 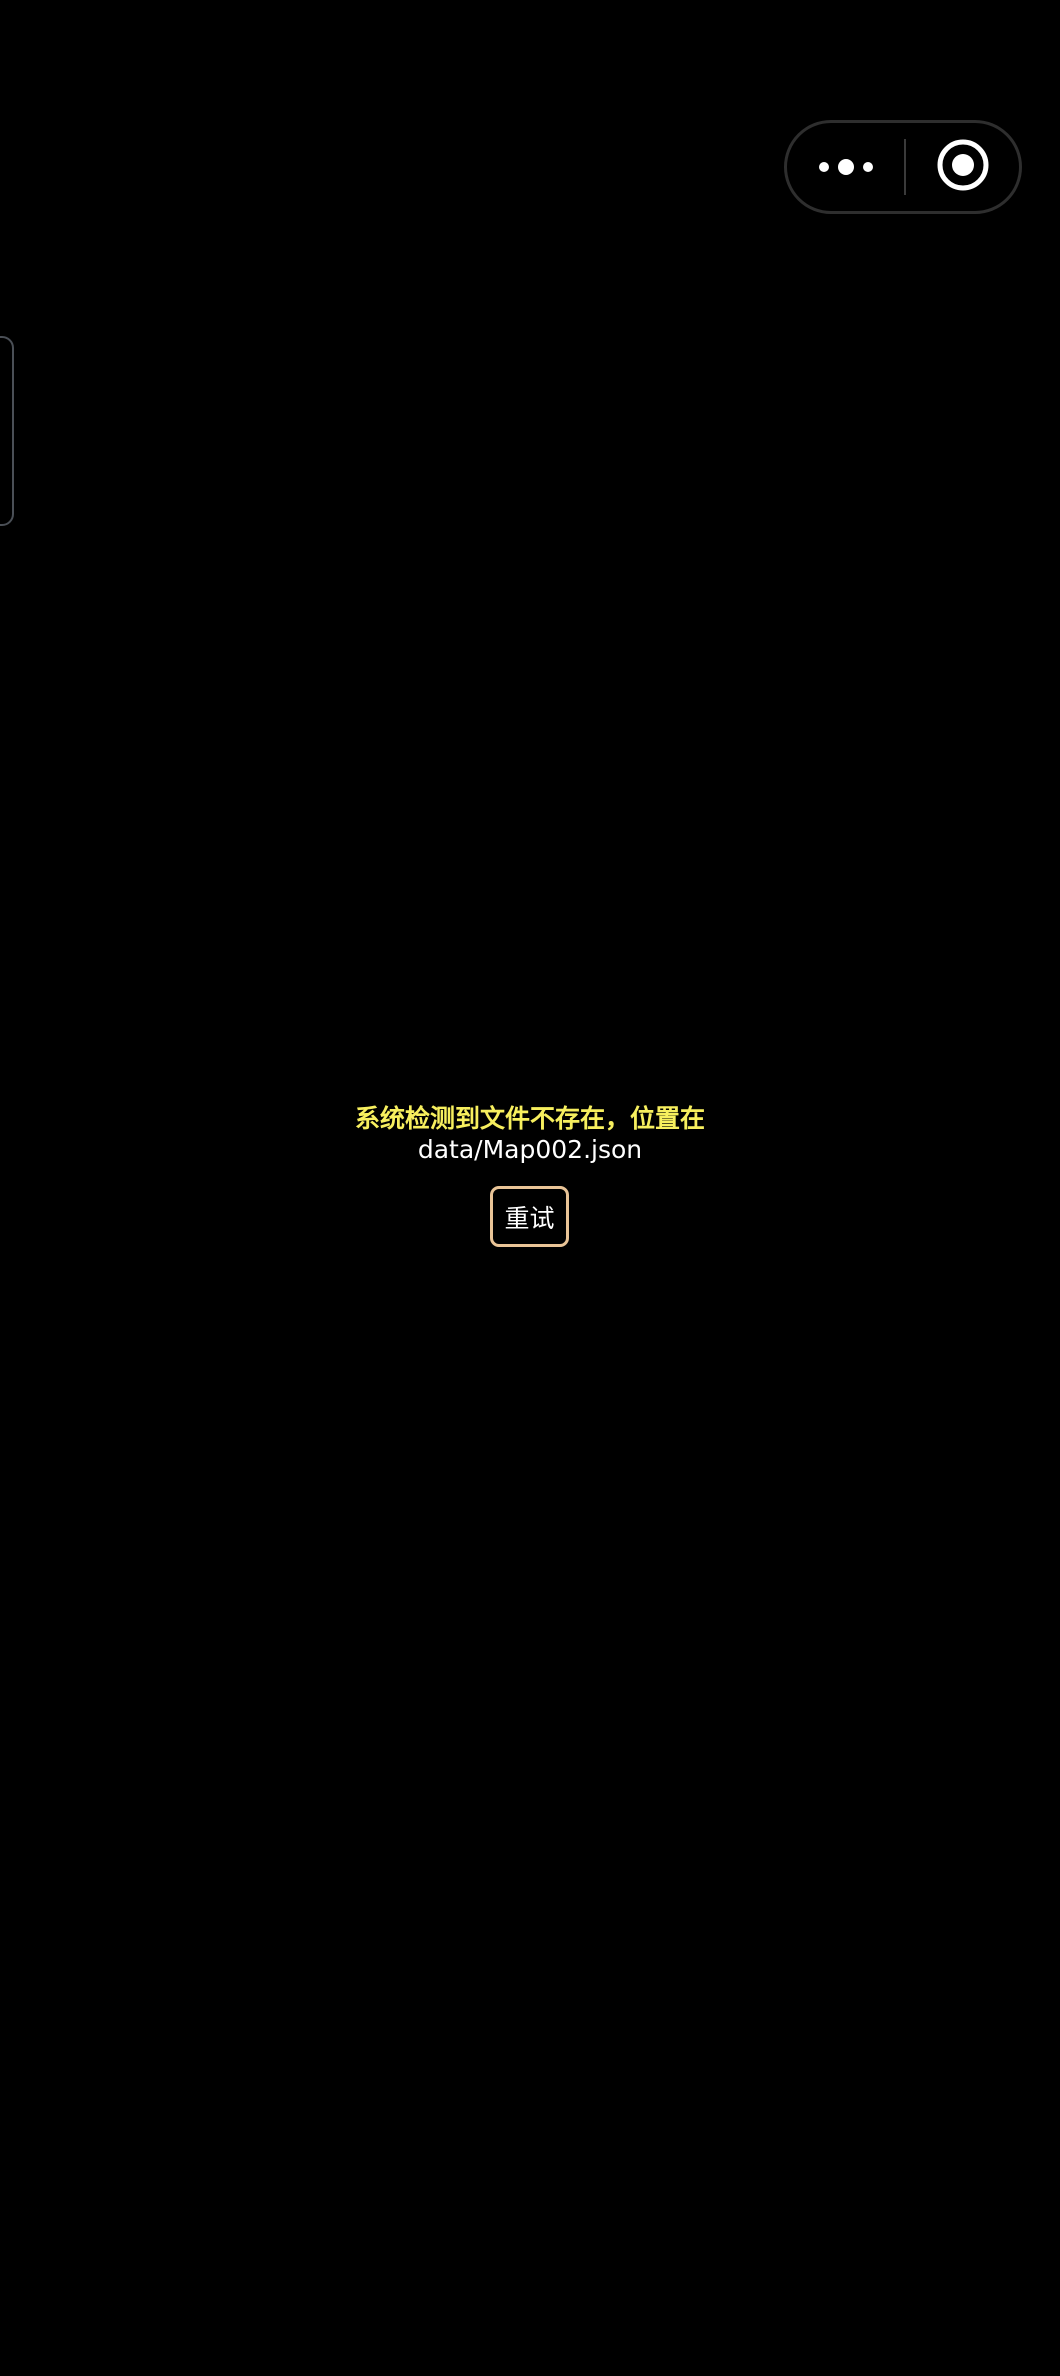 I want to click on close-button, so click(x=962, y=167).